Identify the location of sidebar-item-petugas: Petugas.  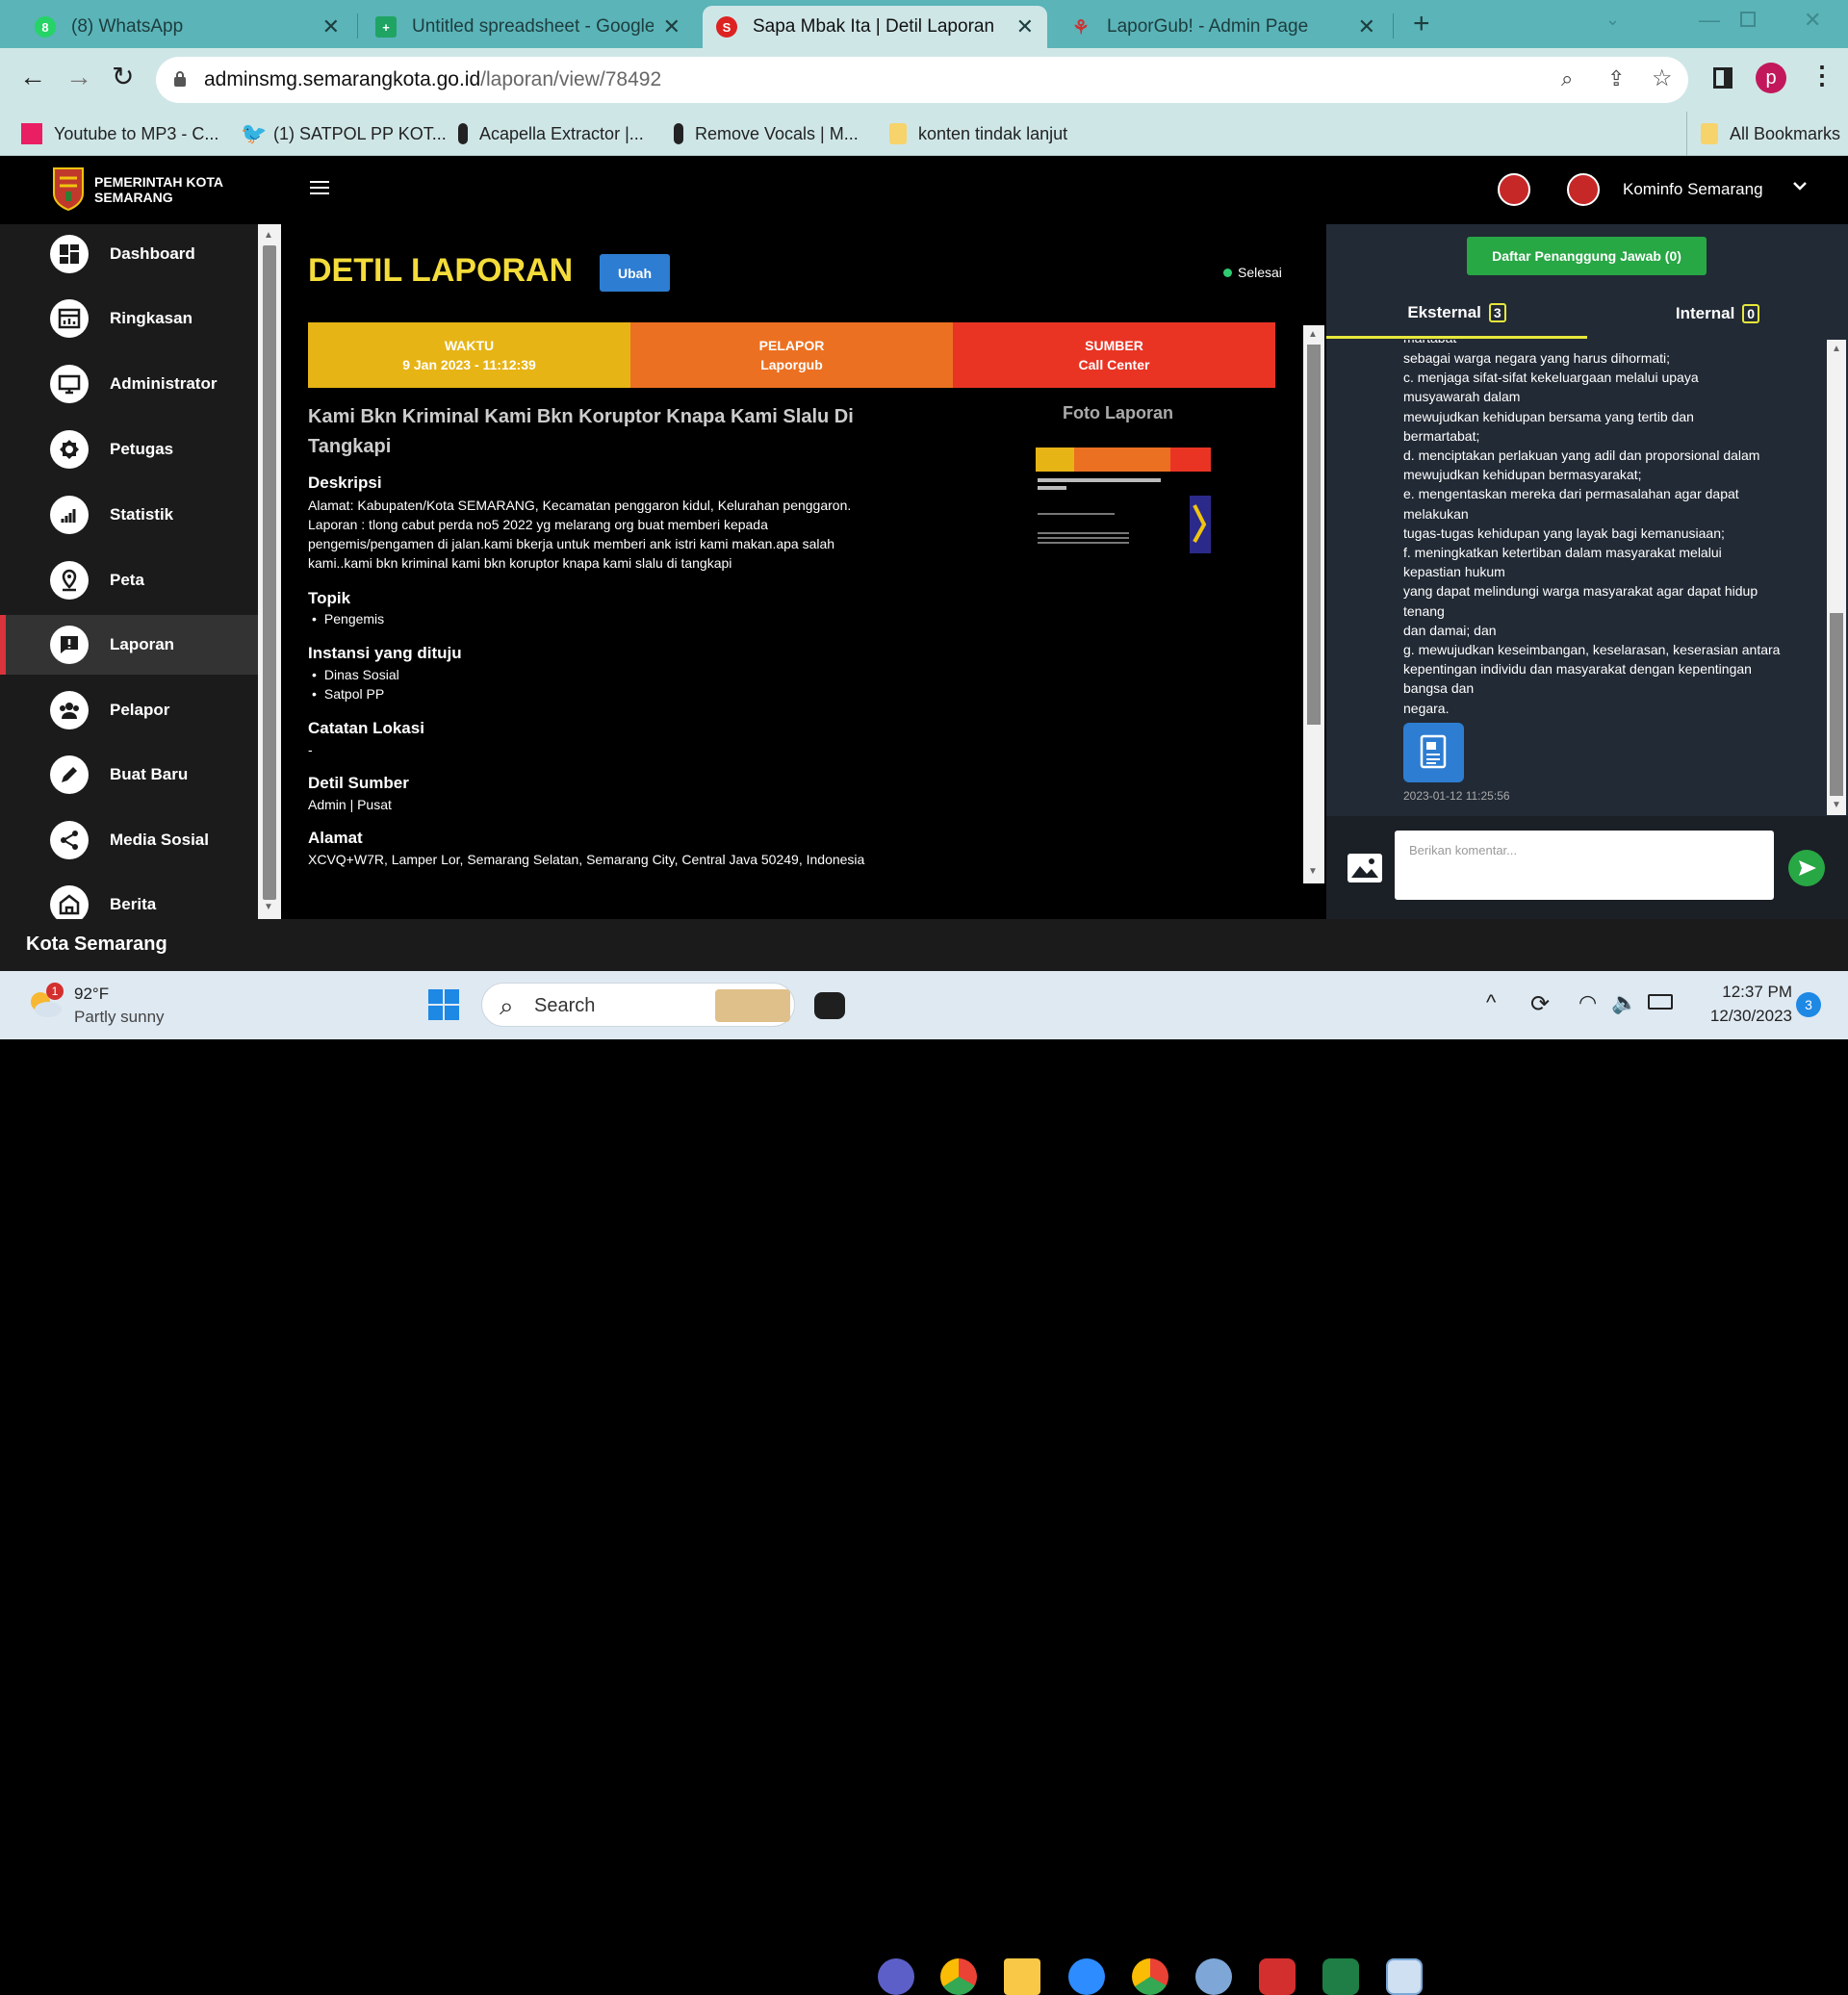
(129, 449).